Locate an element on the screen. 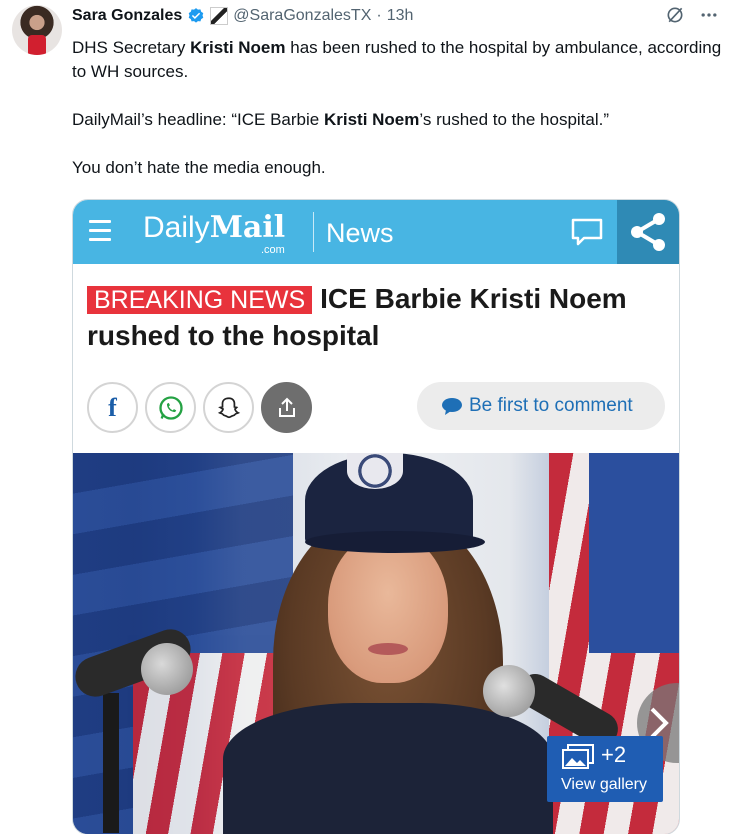  more-icon is located at coordinates (709, 15).